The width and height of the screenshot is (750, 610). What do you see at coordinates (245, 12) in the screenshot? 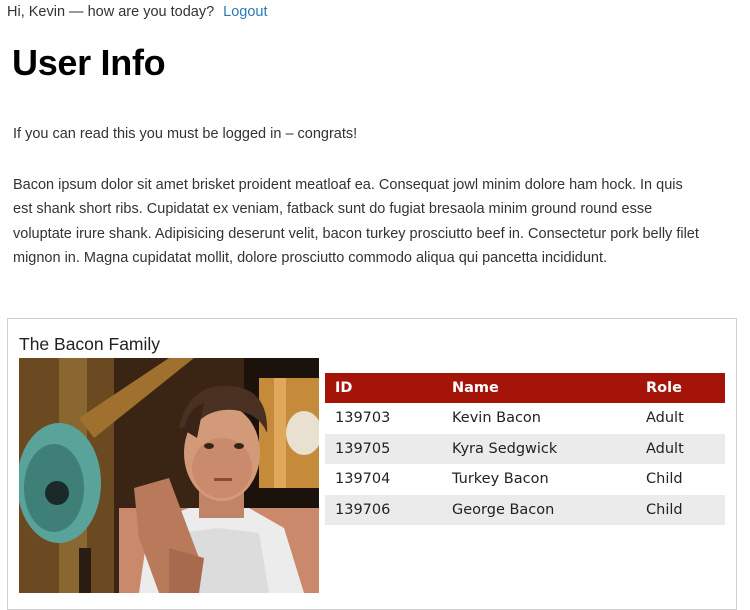
I see `logout-link: Logout` at bounding box center [245, 12].